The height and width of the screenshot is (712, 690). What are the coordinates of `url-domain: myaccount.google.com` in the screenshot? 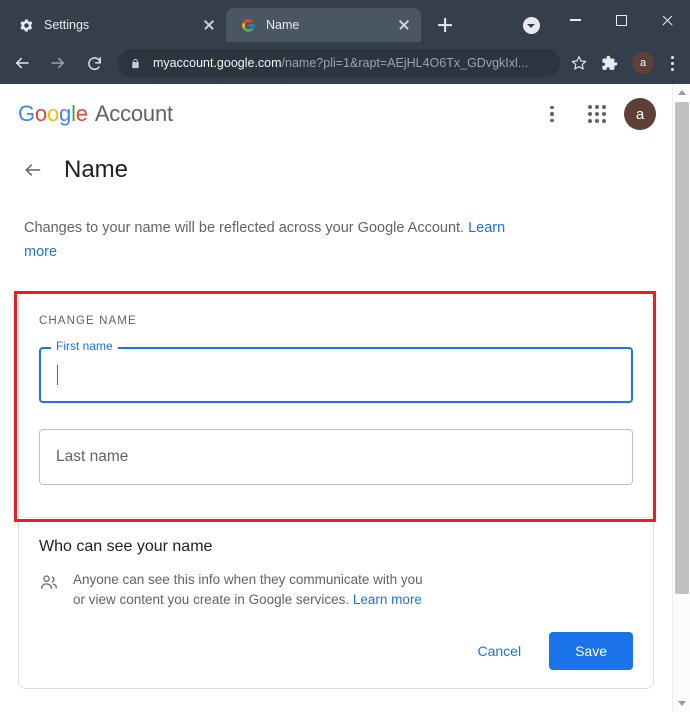 It's located at (217, 63).